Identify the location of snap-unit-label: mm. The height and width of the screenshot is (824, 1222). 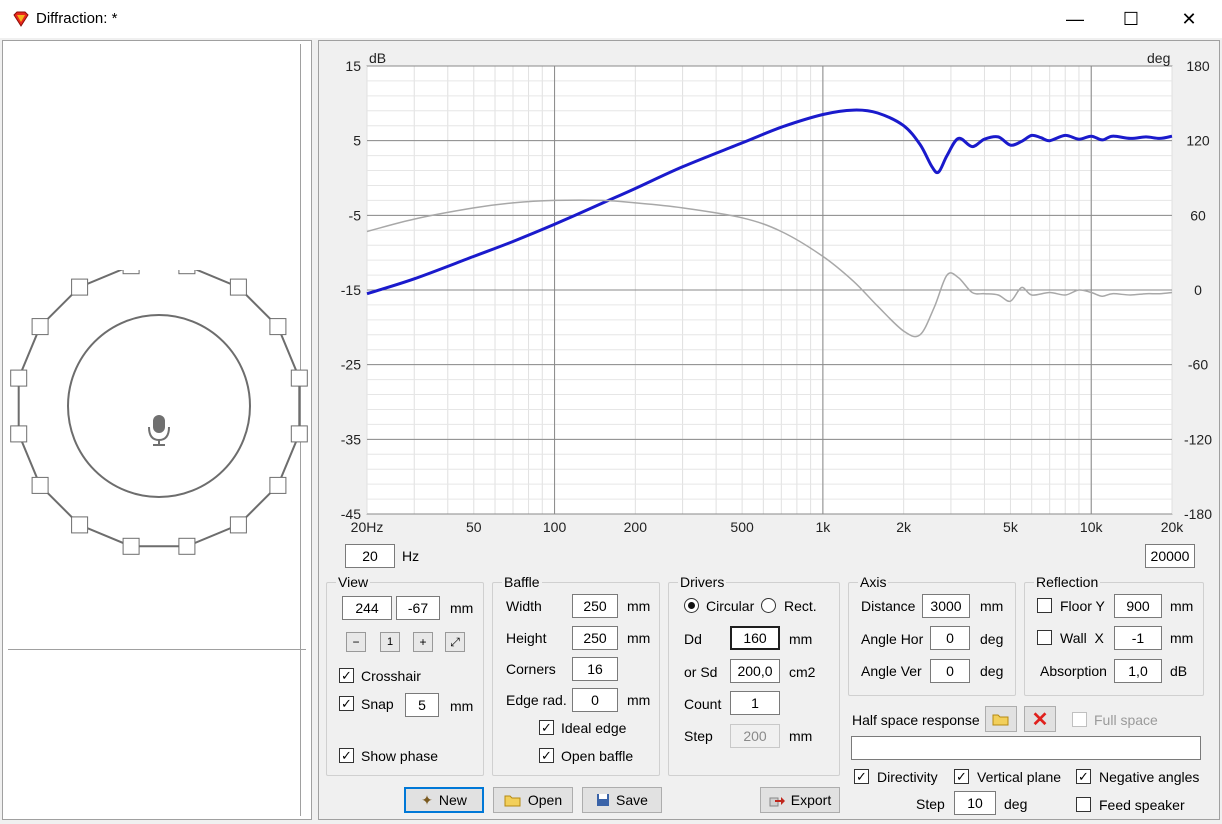
(462, 706).